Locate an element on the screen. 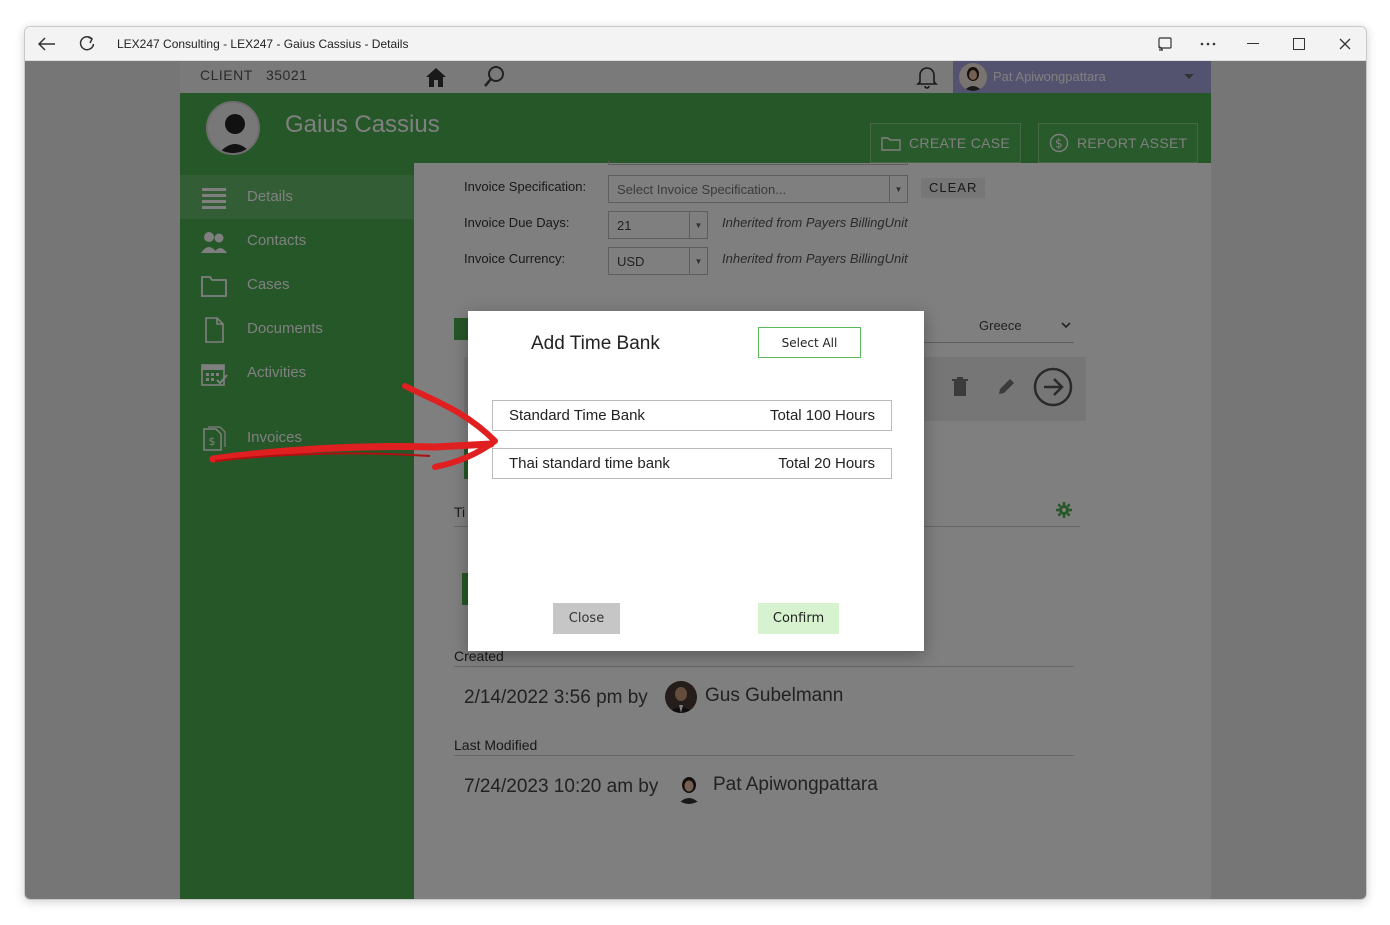 The image size is (1390, 925). refresh-button is located at coordinates (87, 44).